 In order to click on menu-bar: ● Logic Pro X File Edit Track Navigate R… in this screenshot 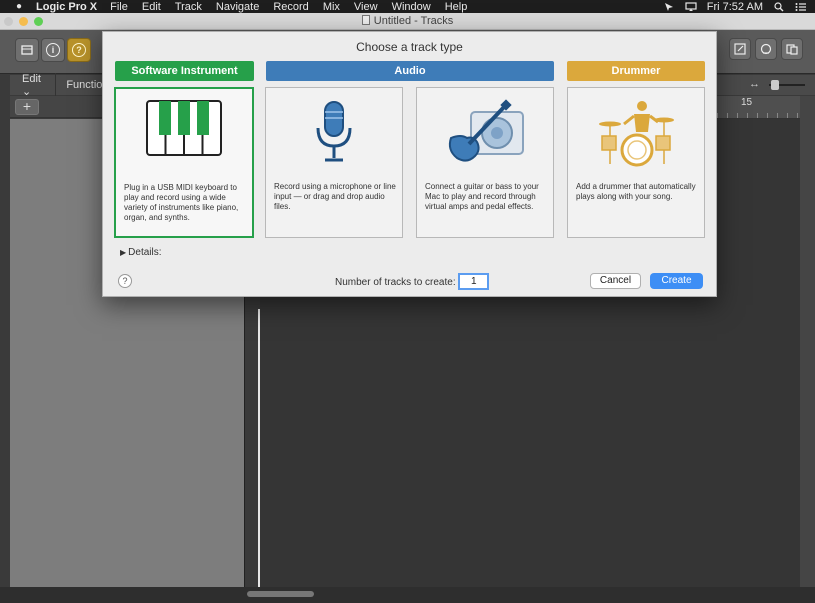, I will do `click(407, 6)`.